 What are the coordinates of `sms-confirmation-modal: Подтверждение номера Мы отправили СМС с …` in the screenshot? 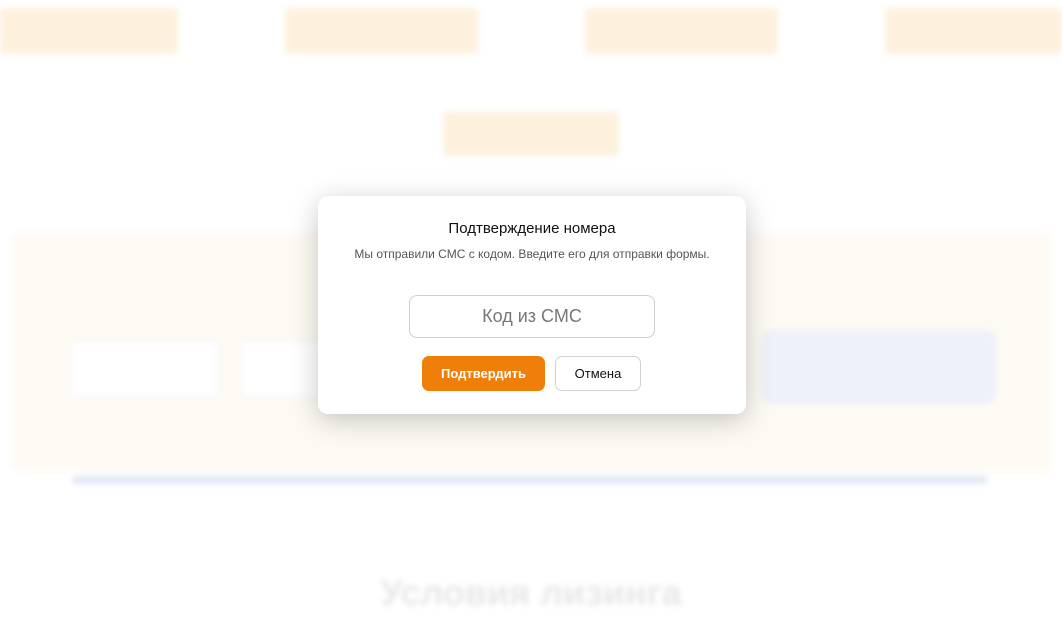 It's located at (532, 305).